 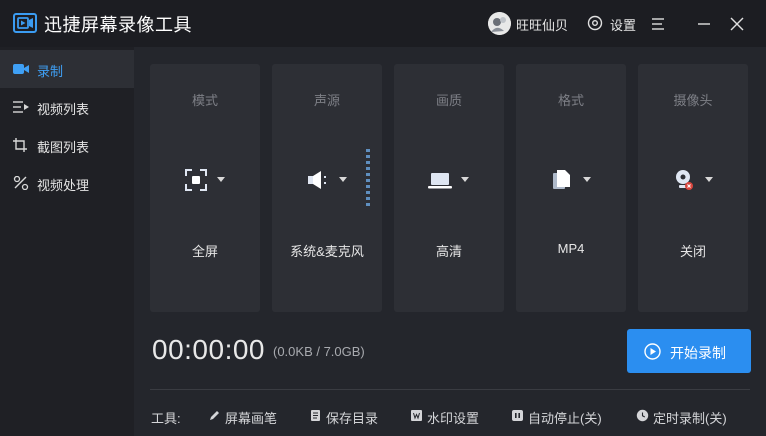 What do you see at coordinates (623, 24) in the screenshot?
I see `settings-button: 设置` at bounding box center [623, 24].